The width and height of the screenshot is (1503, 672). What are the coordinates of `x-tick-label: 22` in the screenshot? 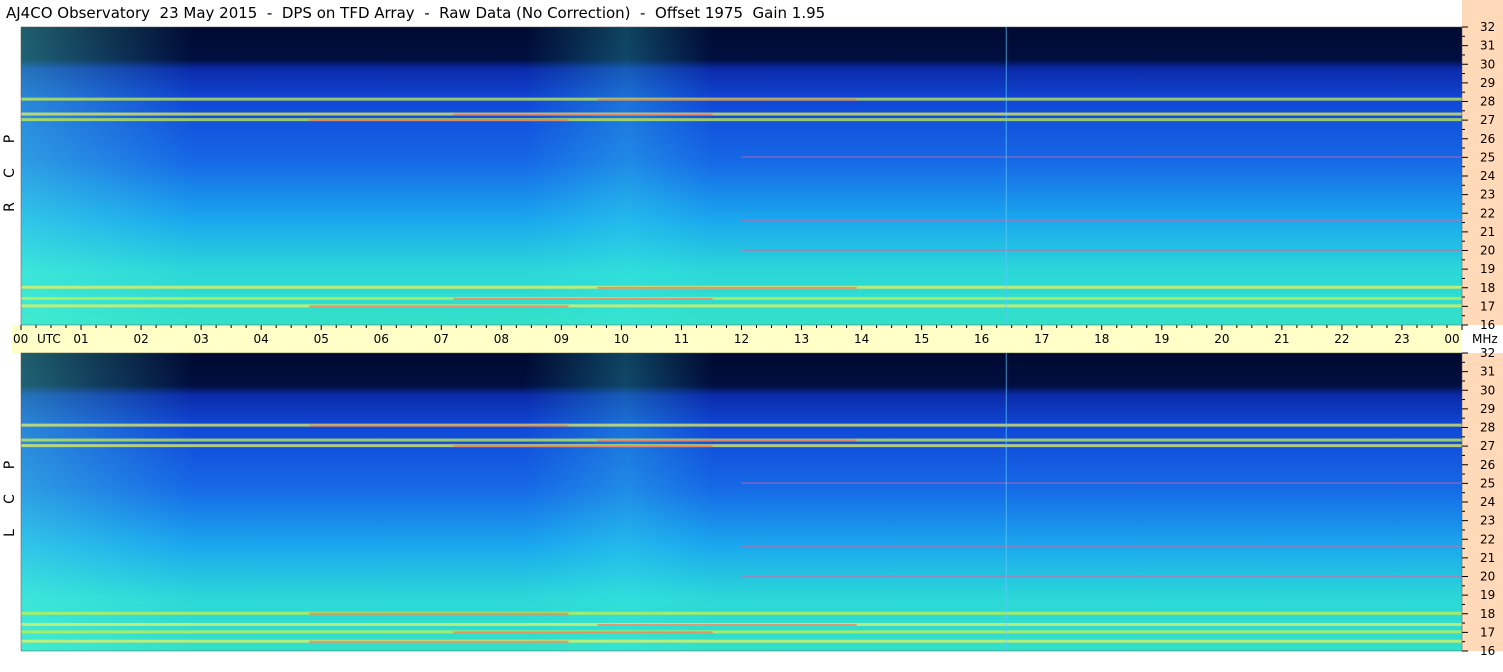 It's located at (1341, 339).